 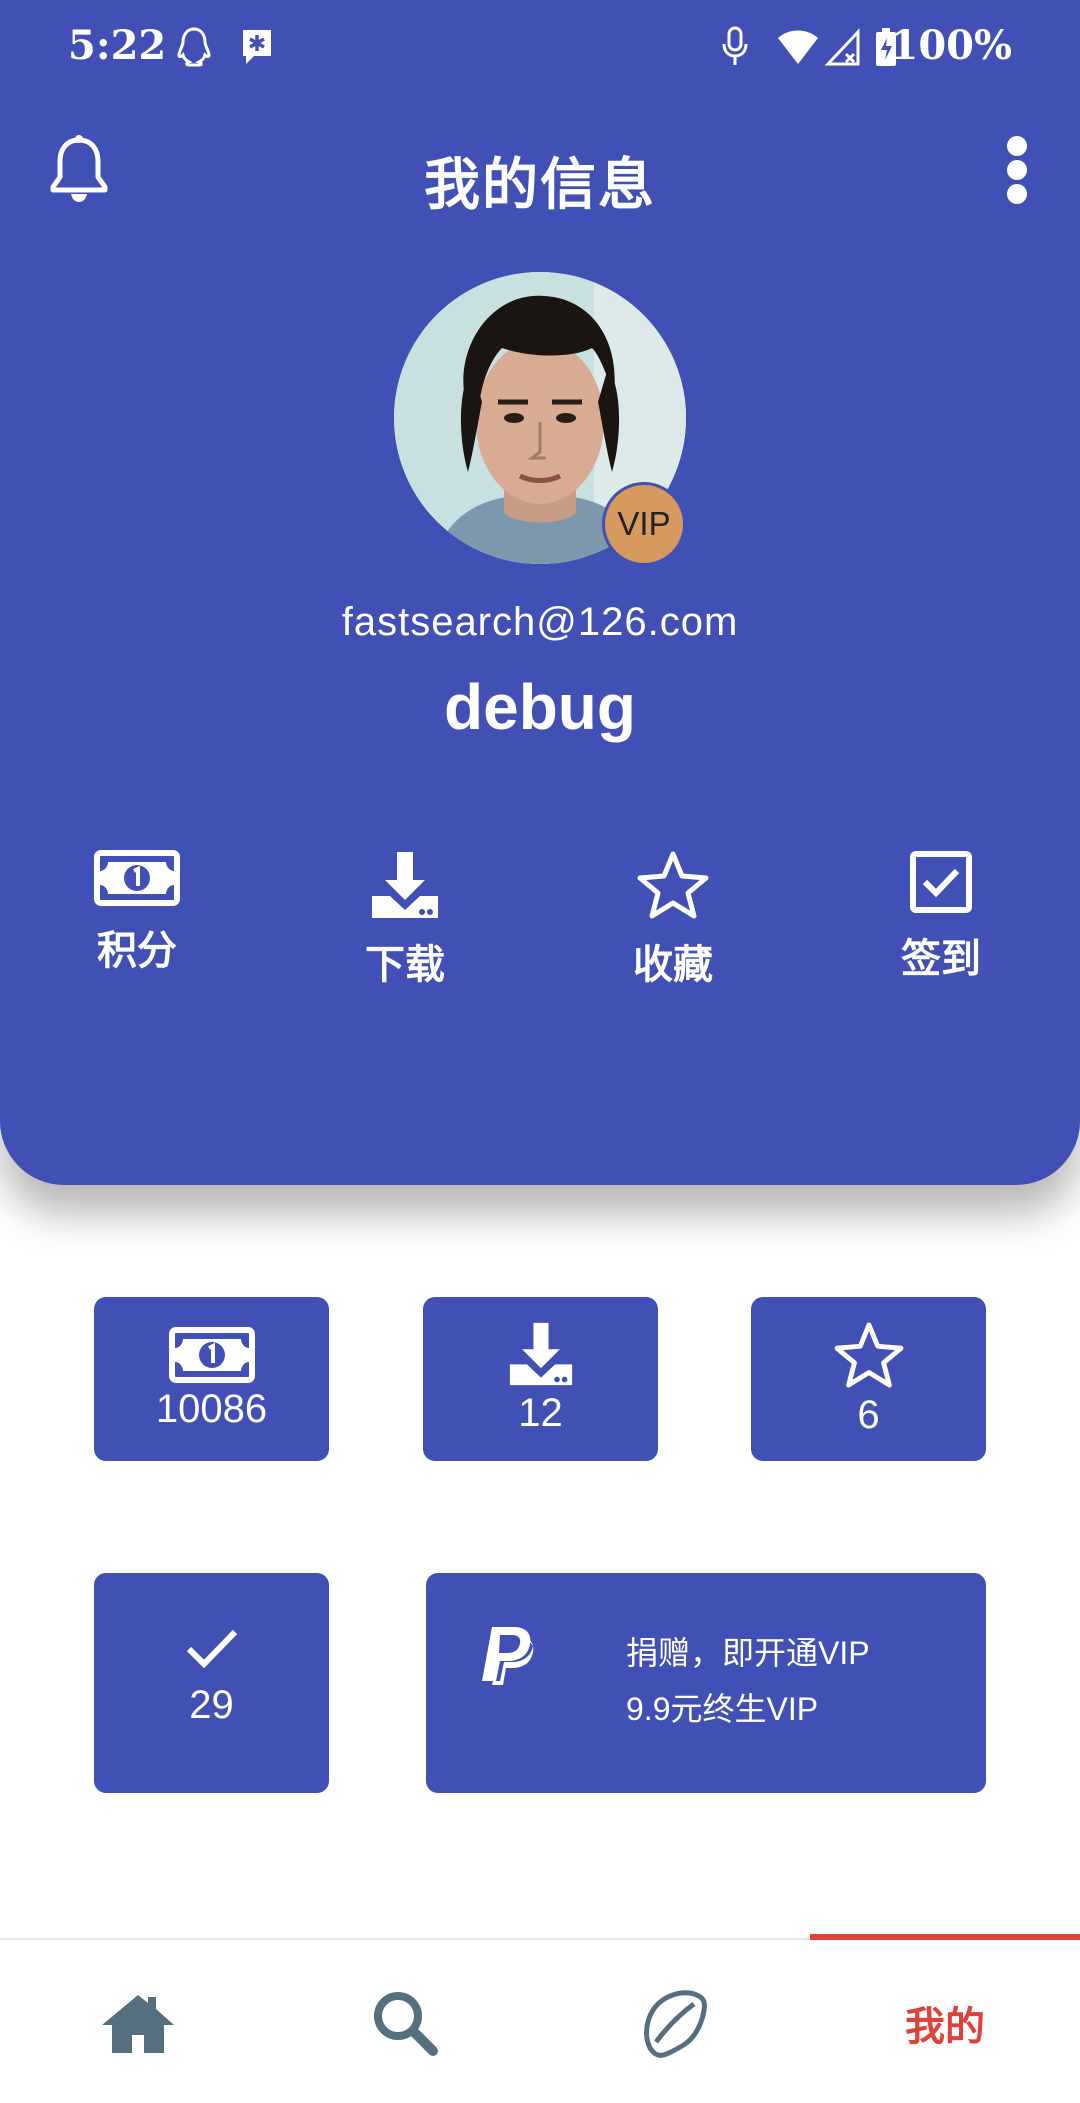 I want to click on nav-tab-home, so click(x=138, y=2021).